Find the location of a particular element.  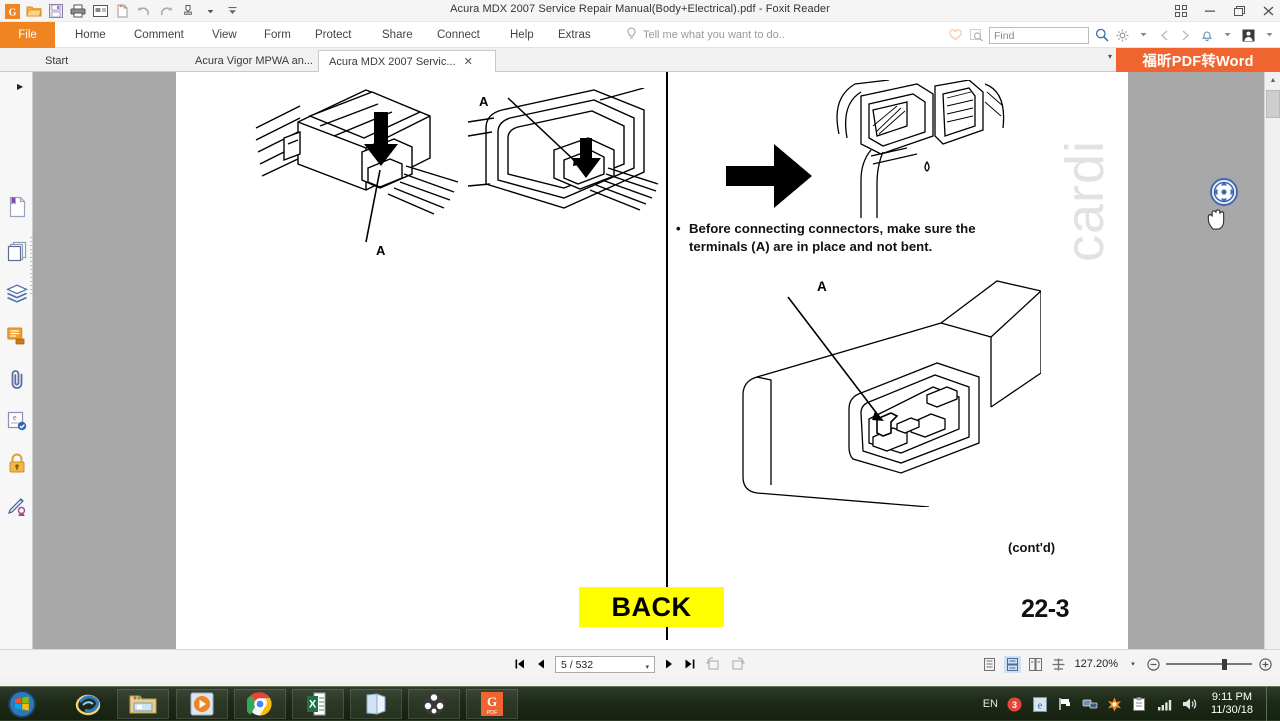

minimize-button is located at coordinates (1210, 11).